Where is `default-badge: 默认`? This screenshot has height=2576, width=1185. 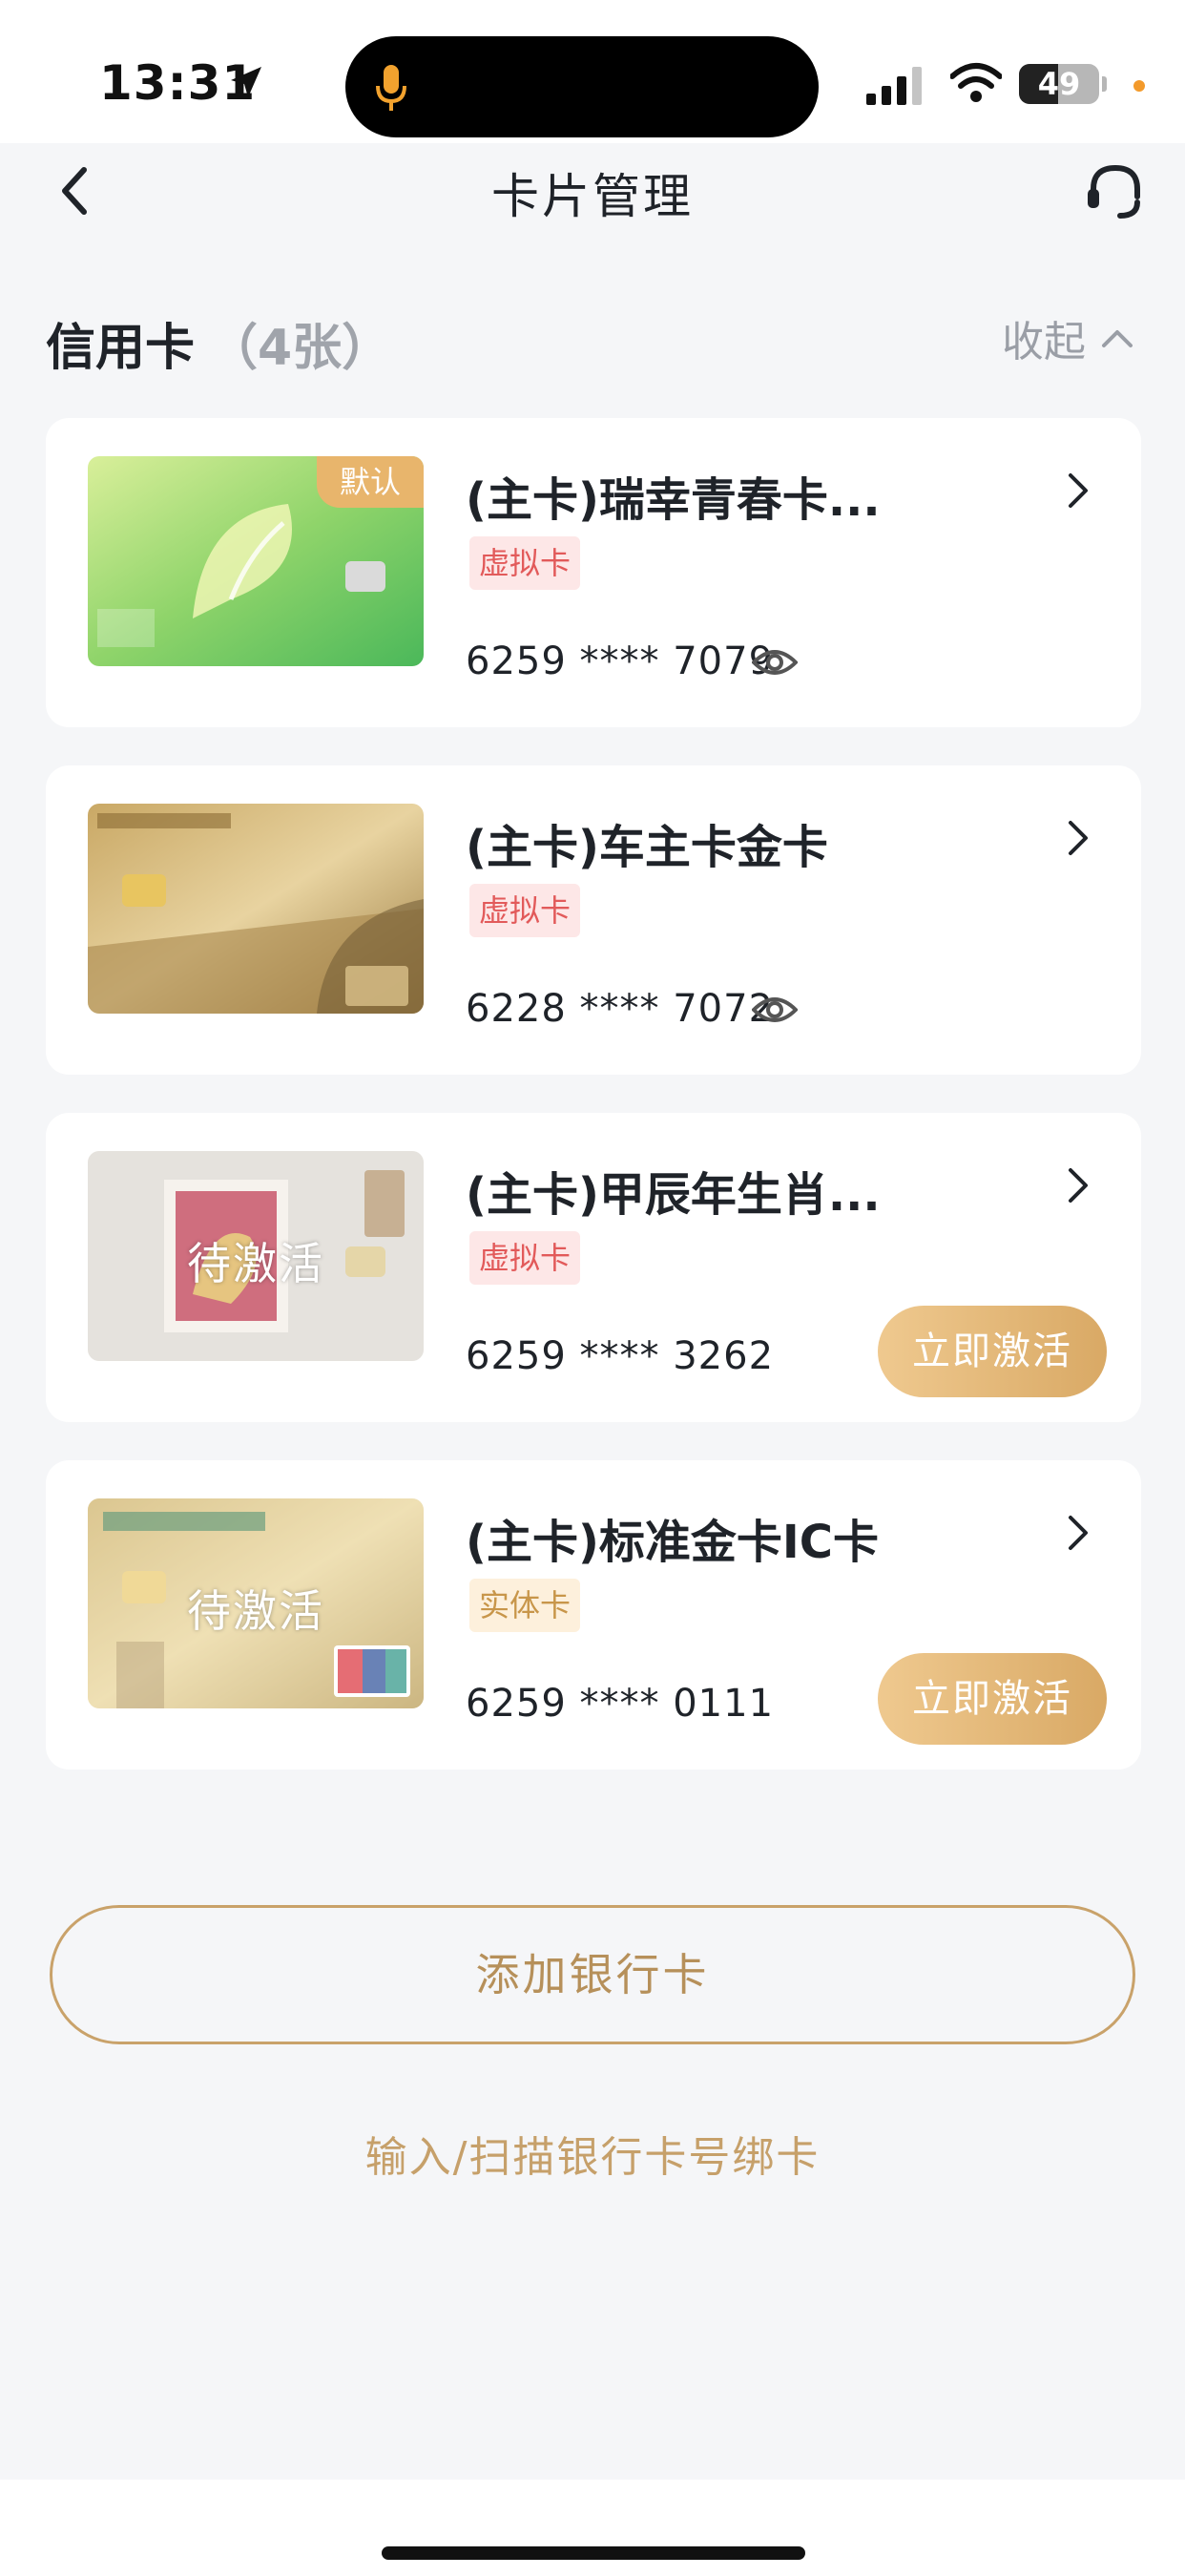
default-badge: 默认 is located at coordinates (370, 482).